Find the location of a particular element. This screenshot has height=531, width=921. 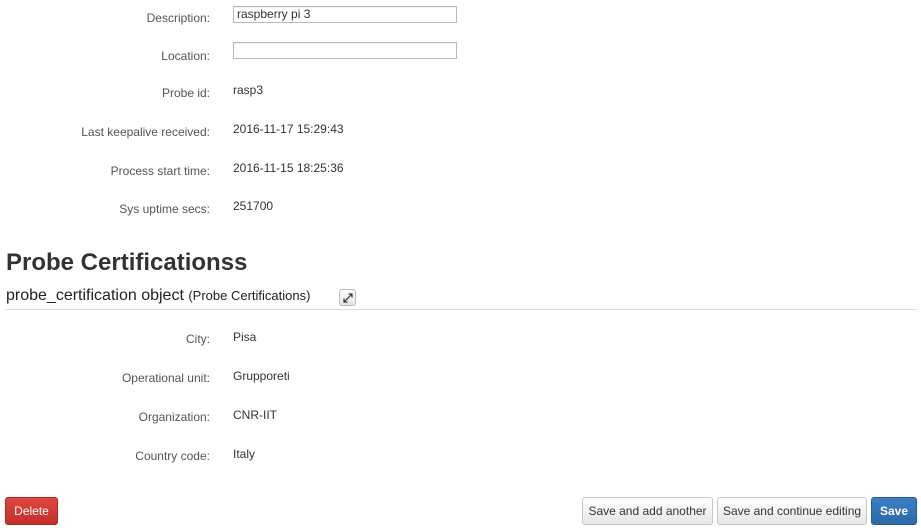

expand-button is located at coordinates (347, 297).